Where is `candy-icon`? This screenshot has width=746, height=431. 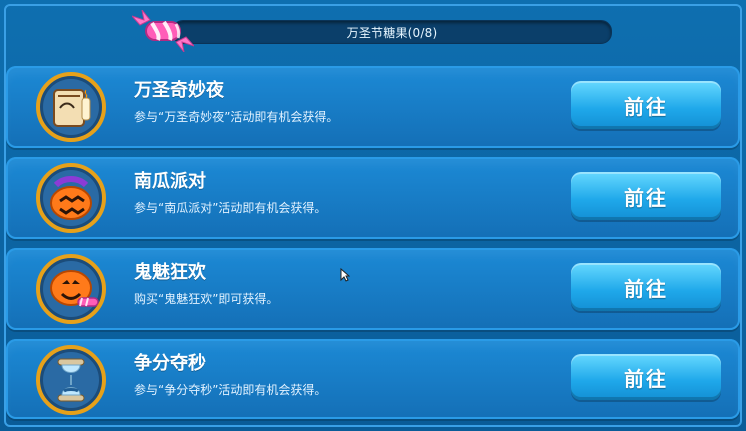
candy-icon is located at coordinates (163, 31).